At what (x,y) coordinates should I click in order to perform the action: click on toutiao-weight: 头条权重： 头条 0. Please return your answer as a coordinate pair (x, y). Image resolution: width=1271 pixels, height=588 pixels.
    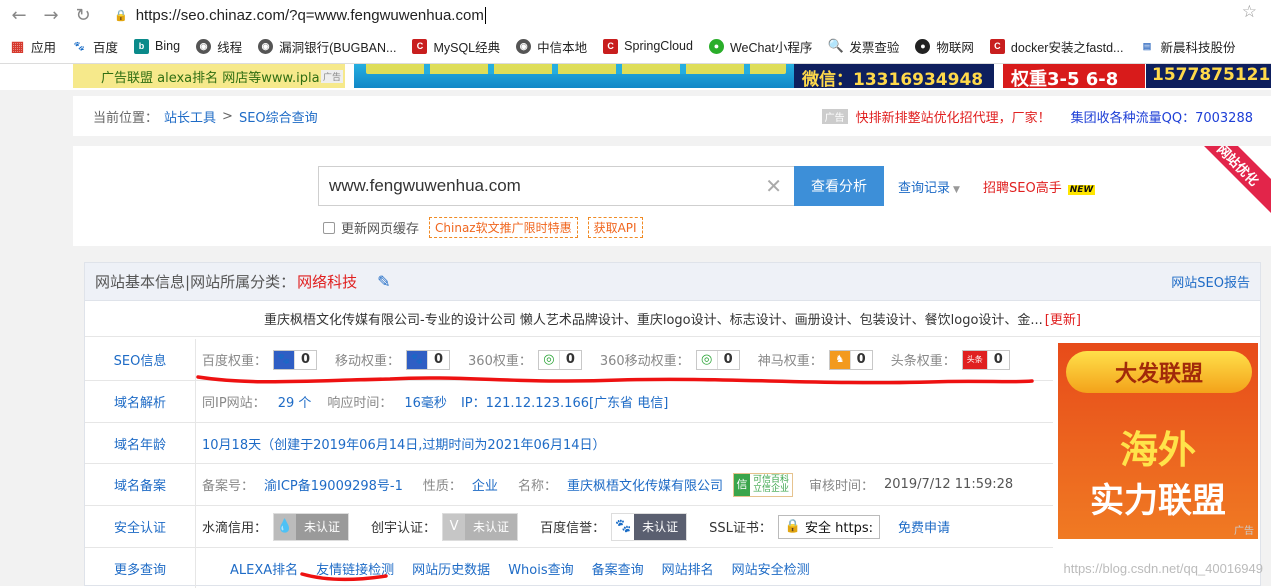
    Looking at the image, I should click on (950, 359).